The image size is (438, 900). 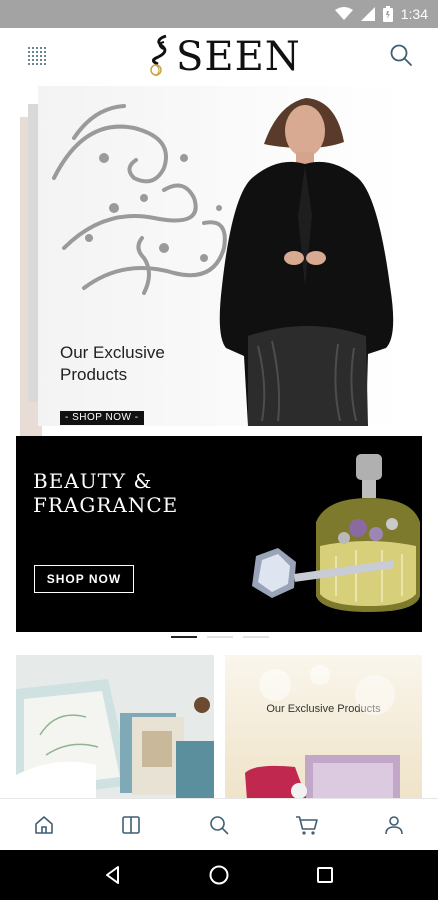 I want to click on recents-square-icon, so click(x=325, y=875).